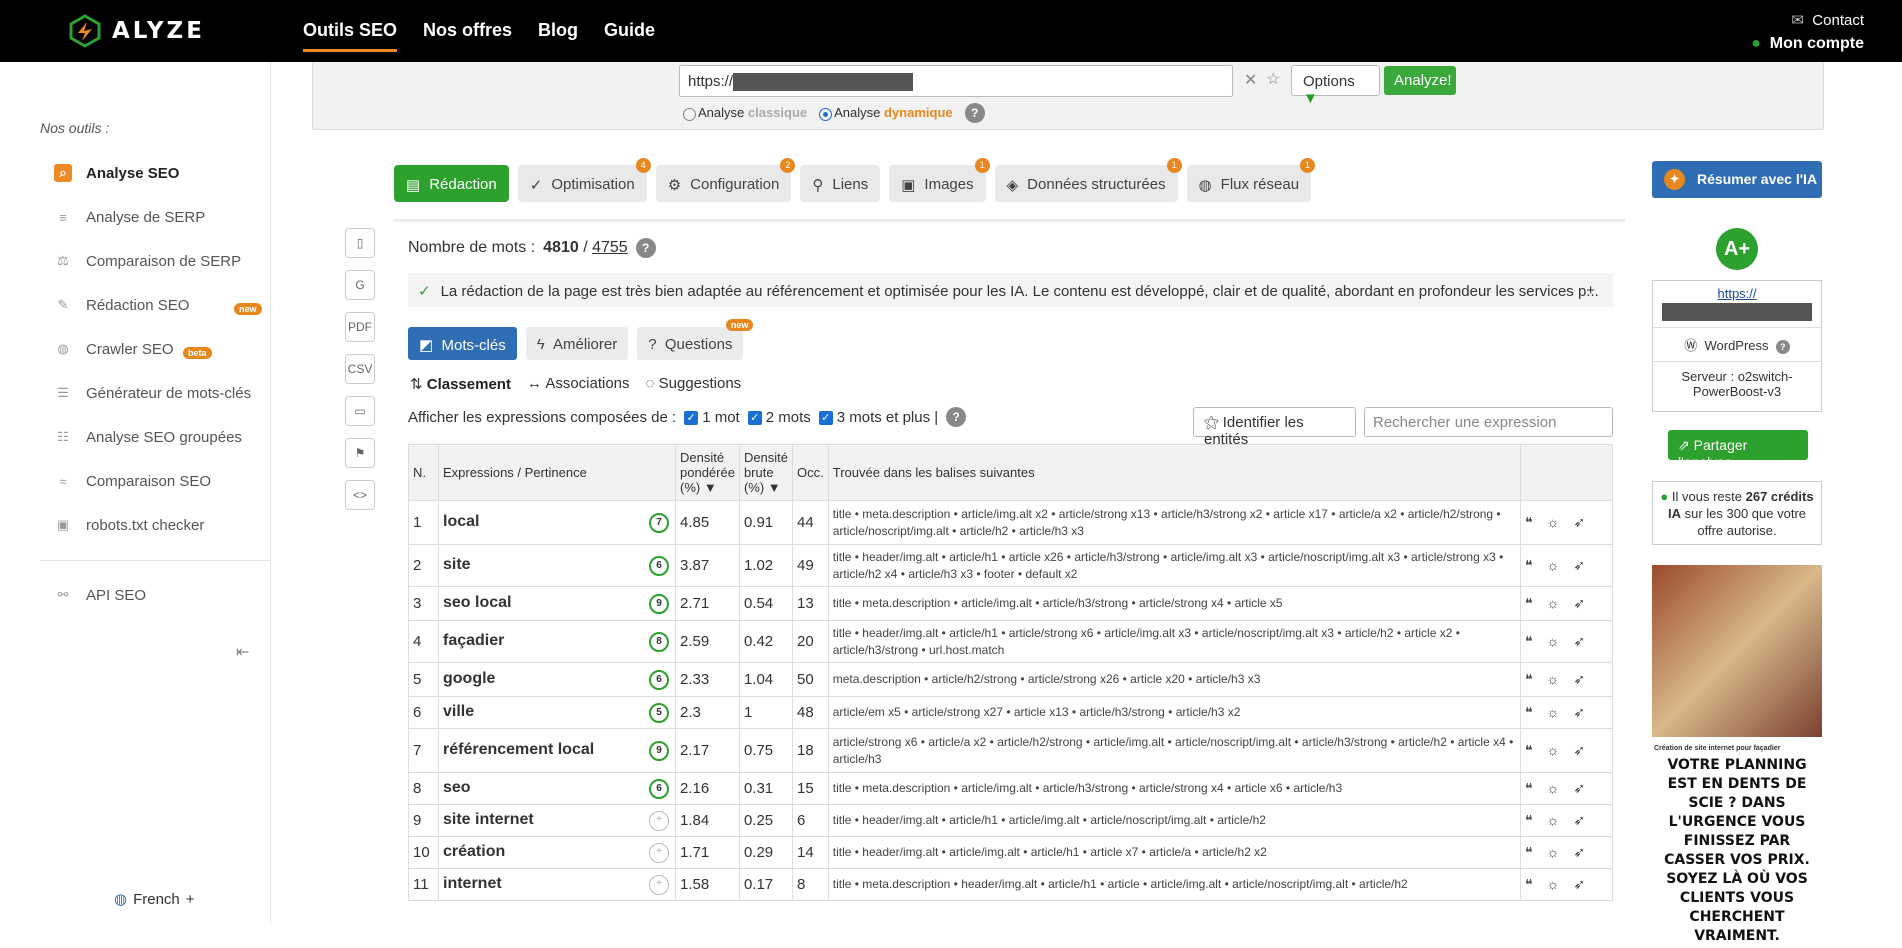 This screenshot has width=1902, height=948. What do you see at coordinates (557, 565) in the screenshot?
I see `keyword-cell: site 6` at bounding box center [557, 565].